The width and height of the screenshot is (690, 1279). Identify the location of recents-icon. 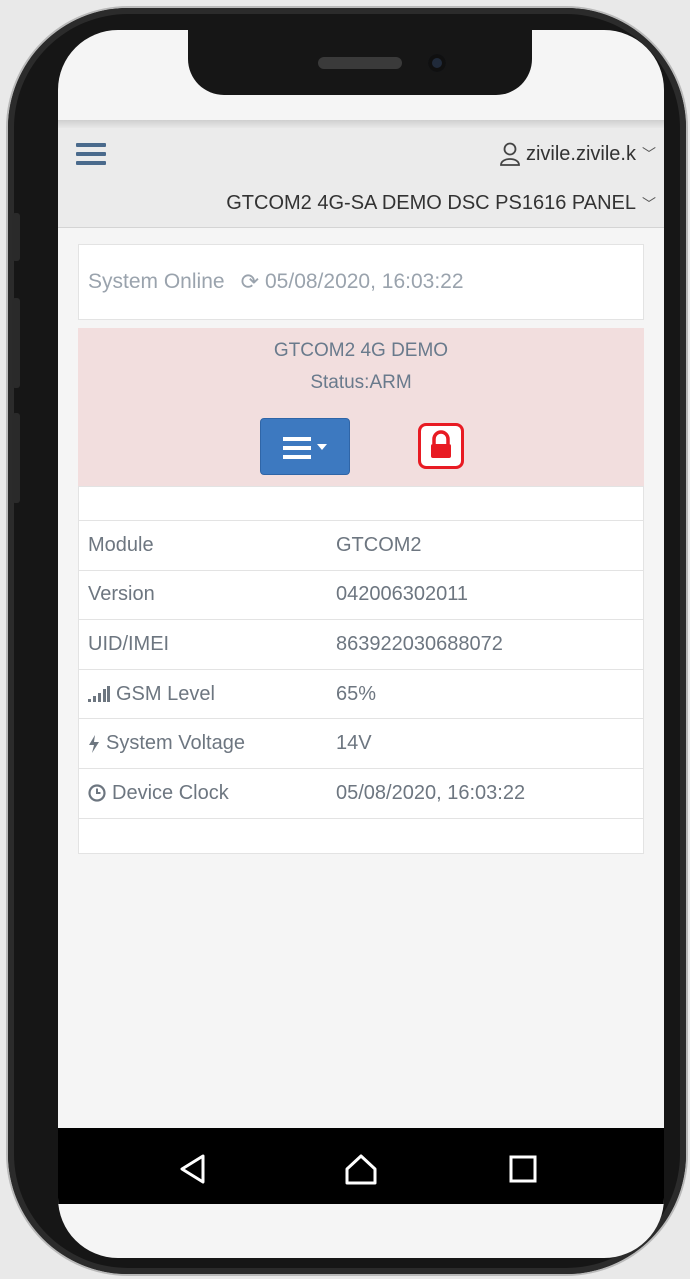
(523, 1169).